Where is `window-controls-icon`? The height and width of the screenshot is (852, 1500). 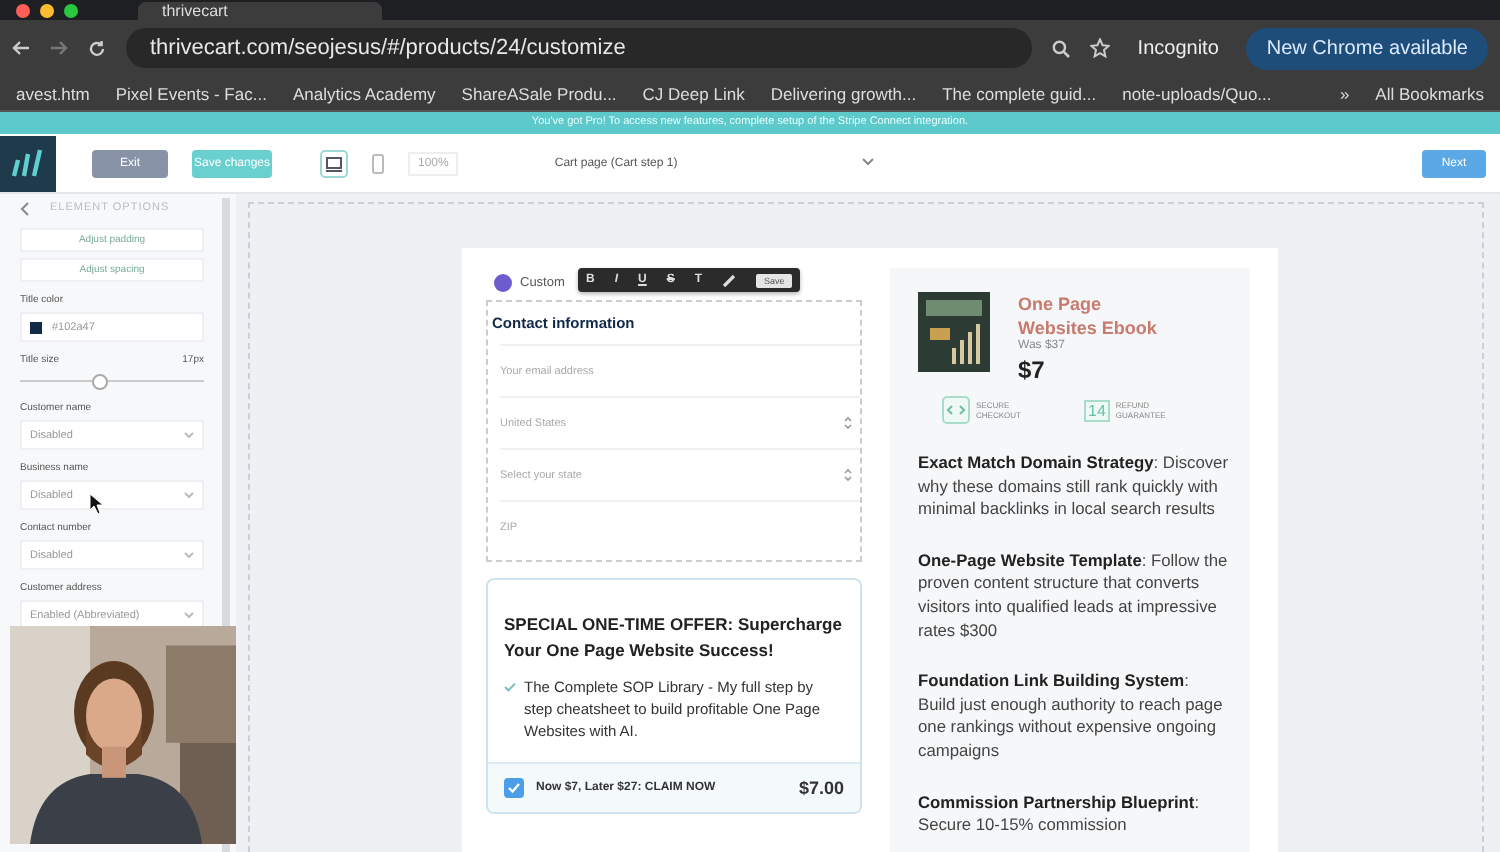
window-controls-icon is located at coordinates (47, 10).